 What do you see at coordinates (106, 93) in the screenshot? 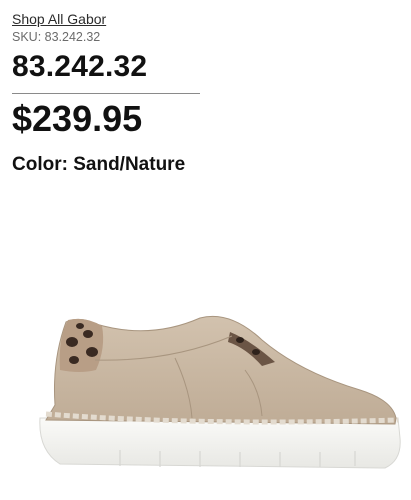
I see `title-divider` at bounding box center [106, 93].